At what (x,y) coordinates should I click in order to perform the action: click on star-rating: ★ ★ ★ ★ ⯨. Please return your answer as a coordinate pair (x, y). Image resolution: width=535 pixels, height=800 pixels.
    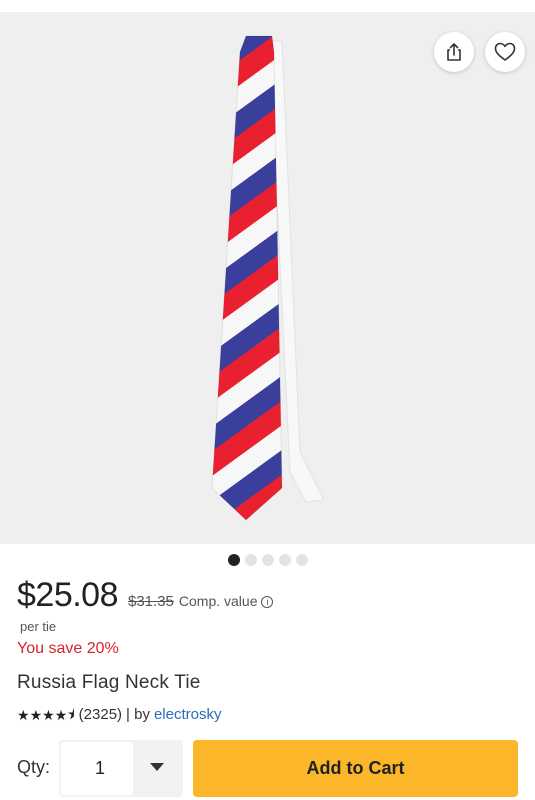
    Looking at the image, I should click on (46, 715).